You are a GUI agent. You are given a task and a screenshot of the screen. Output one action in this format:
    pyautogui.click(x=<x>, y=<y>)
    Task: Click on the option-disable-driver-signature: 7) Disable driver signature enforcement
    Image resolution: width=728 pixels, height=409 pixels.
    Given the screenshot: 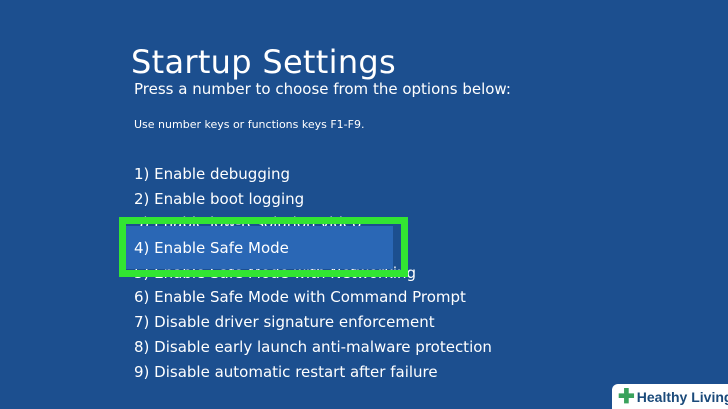 What is the action you would take?
    pyautogui.click(x=313, y=322)
    